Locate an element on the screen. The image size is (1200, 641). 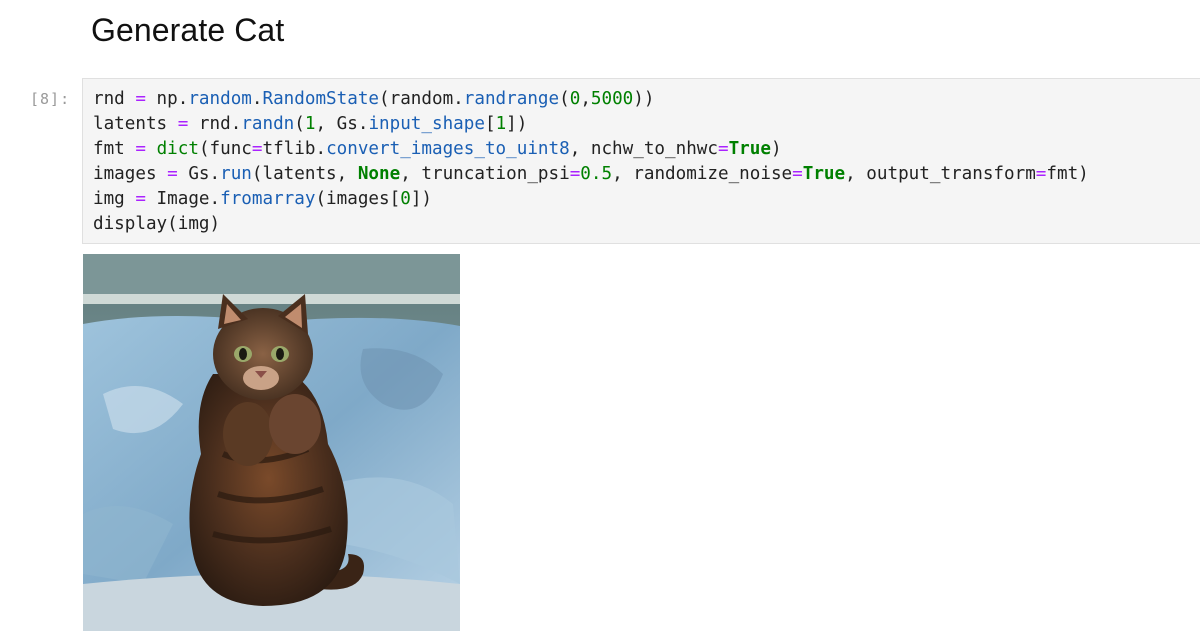
code-token: [ is located at coordinates (490, 124).